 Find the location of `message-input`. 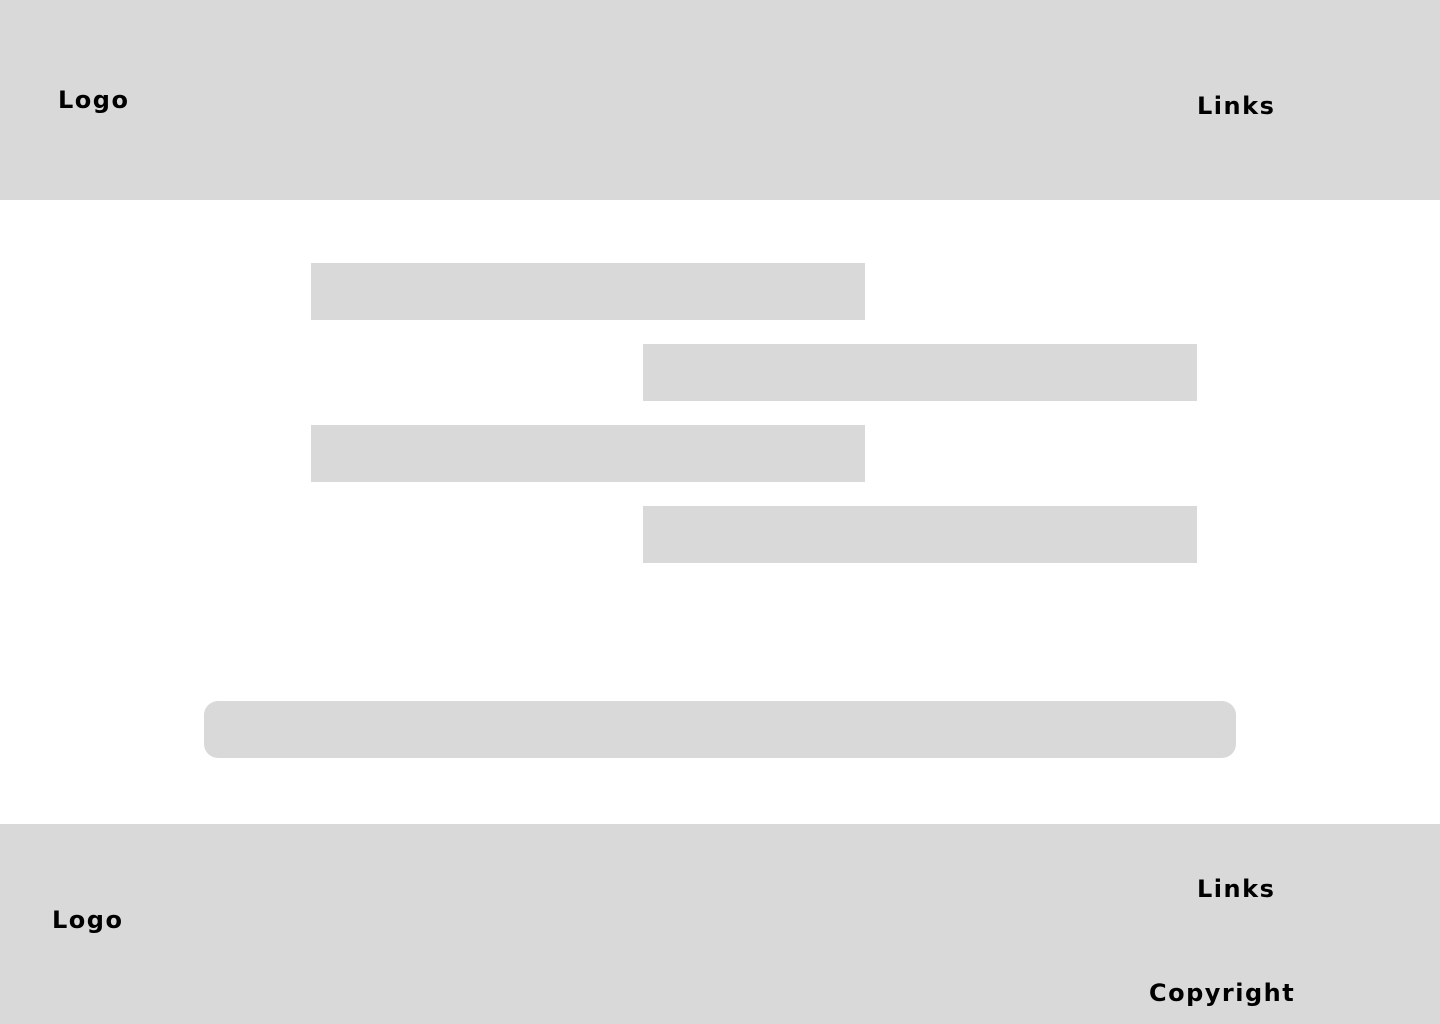

message-input is located at coordinates (720, 729).